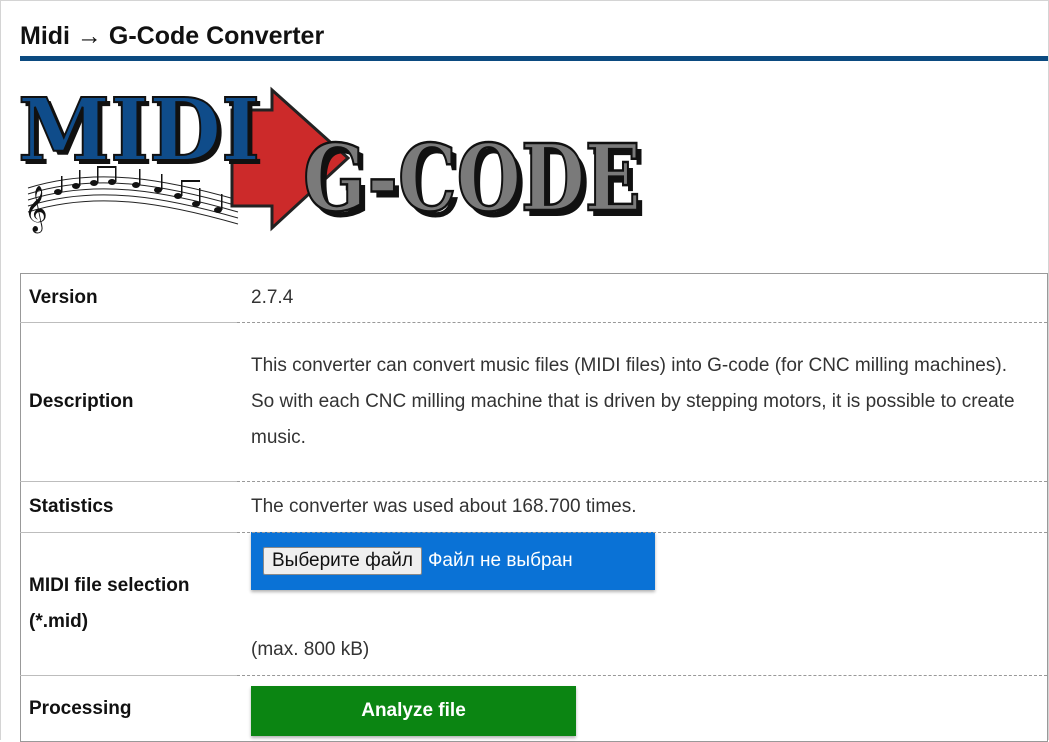 Image resolution: width=1049 pixels, height=742 pixels. Describe the element at coordinates (0, 370) in the screenshot. I see `window-border-left` at that location.